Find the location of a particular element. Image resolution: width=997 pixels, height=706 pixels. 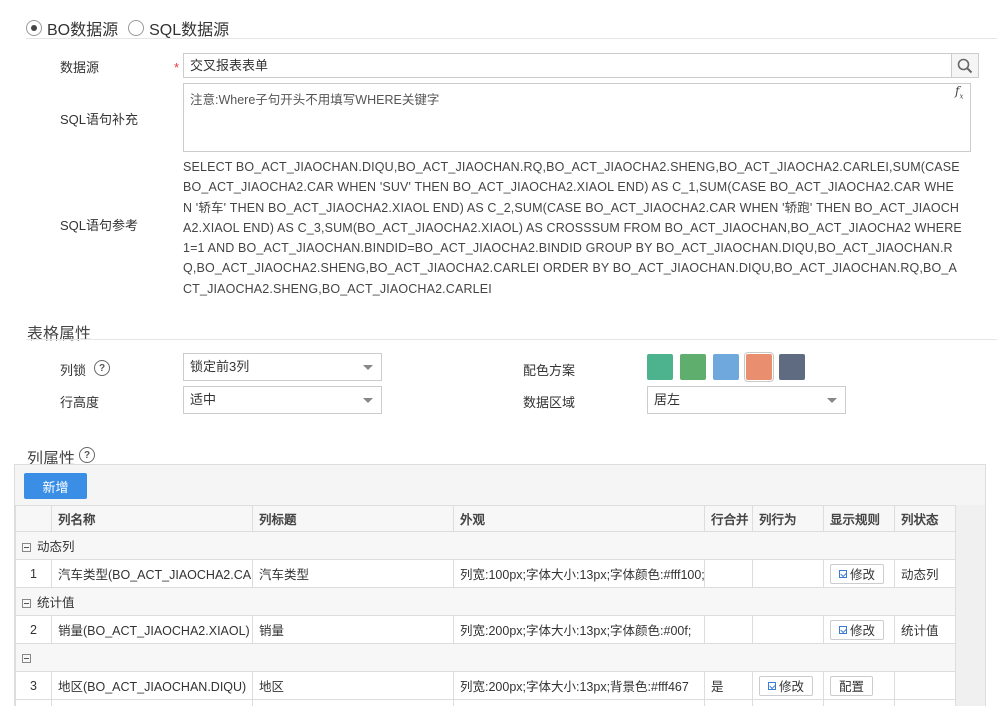

col-lock-label: 列锁 is located at coordinates (73, 370).